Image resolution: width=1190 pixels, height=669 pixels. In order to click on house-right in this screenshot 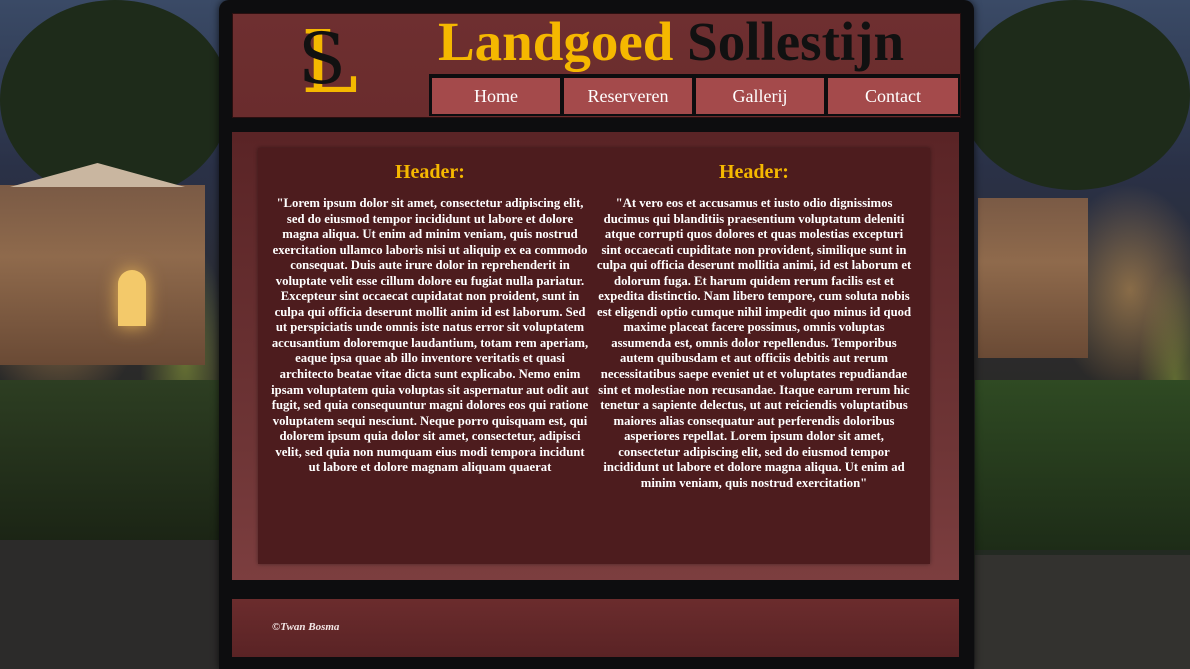, I will do `click(1033, 278)`.